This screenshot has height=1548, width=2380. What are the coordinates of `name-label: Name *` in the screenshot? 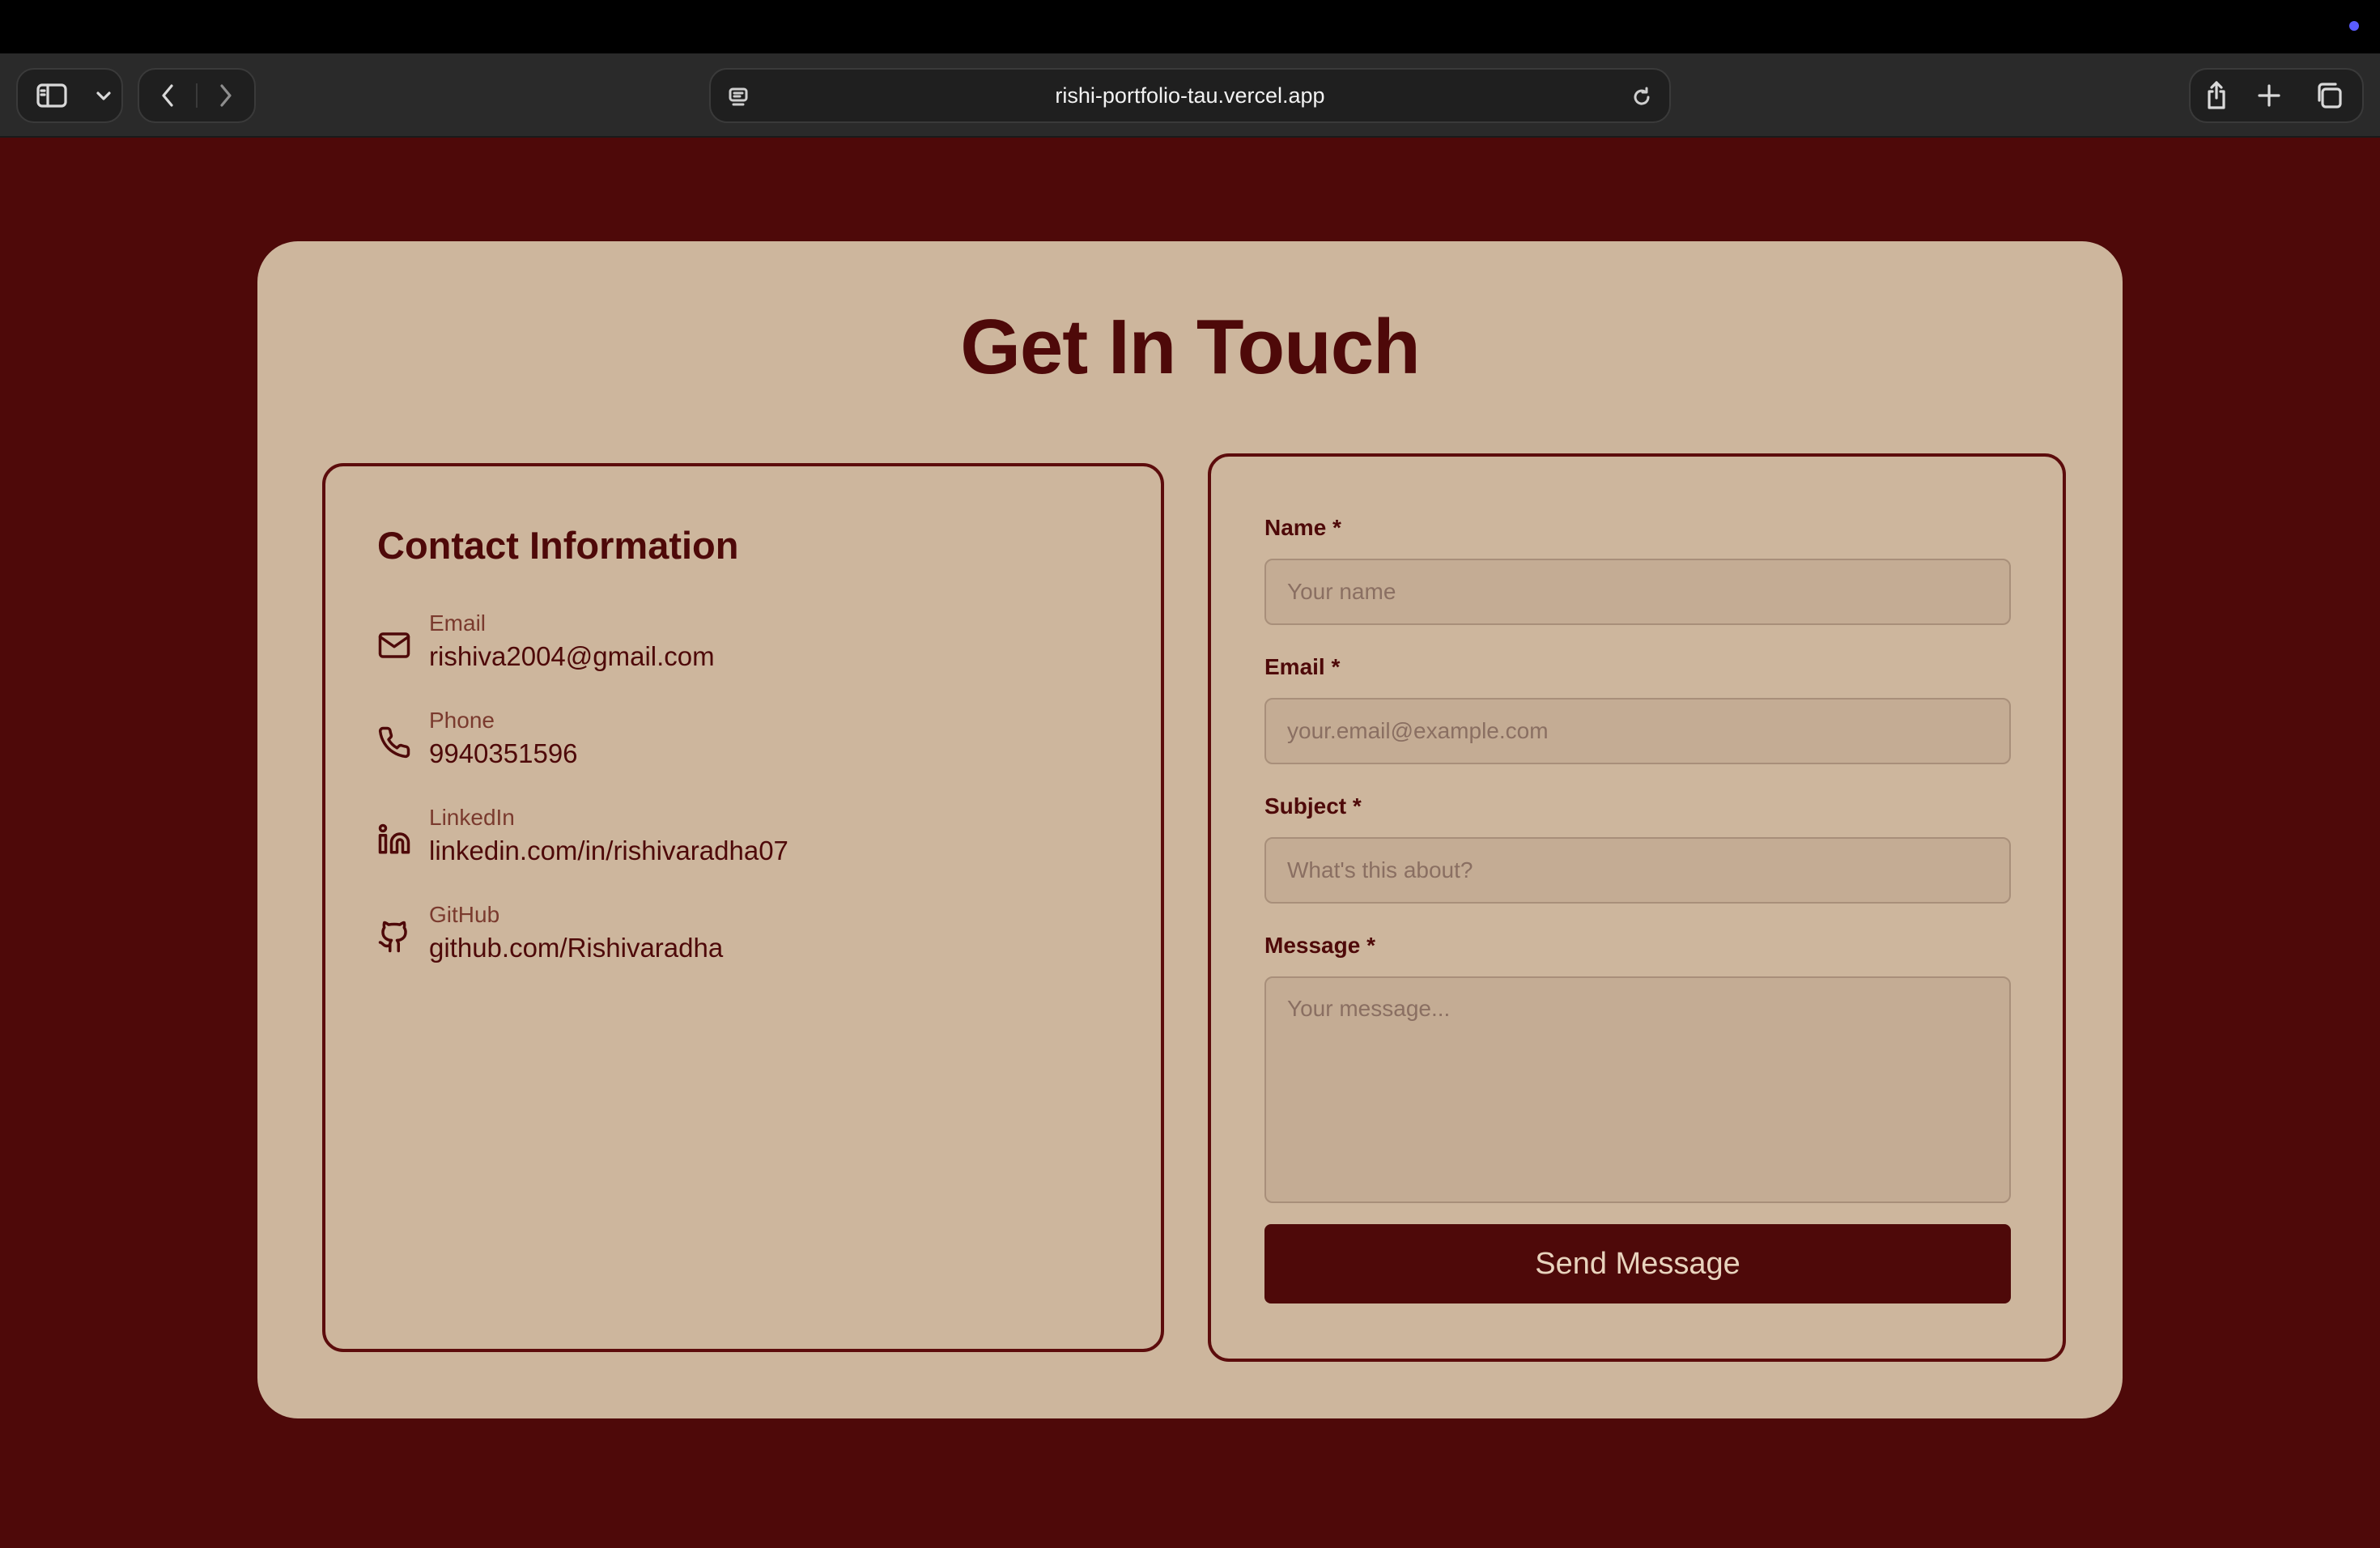 It's located at (1302, 527).